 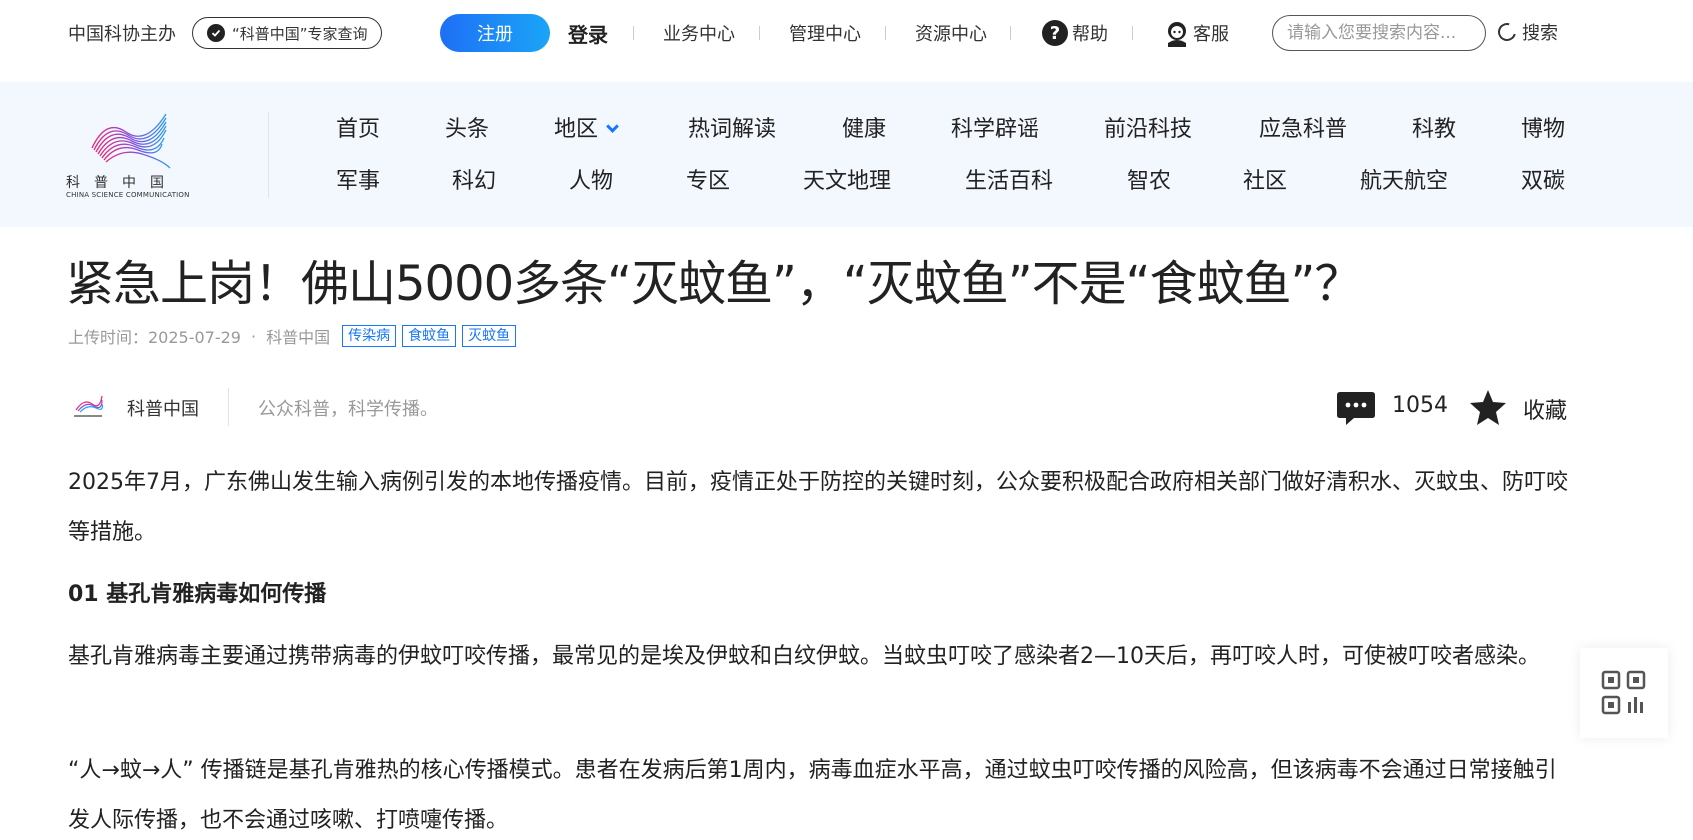 What do you see at coordinates (348, 409) in the screenshot?
I see `author-slogan: 公众科普，科学传播。` at bounding box center [348, 409].